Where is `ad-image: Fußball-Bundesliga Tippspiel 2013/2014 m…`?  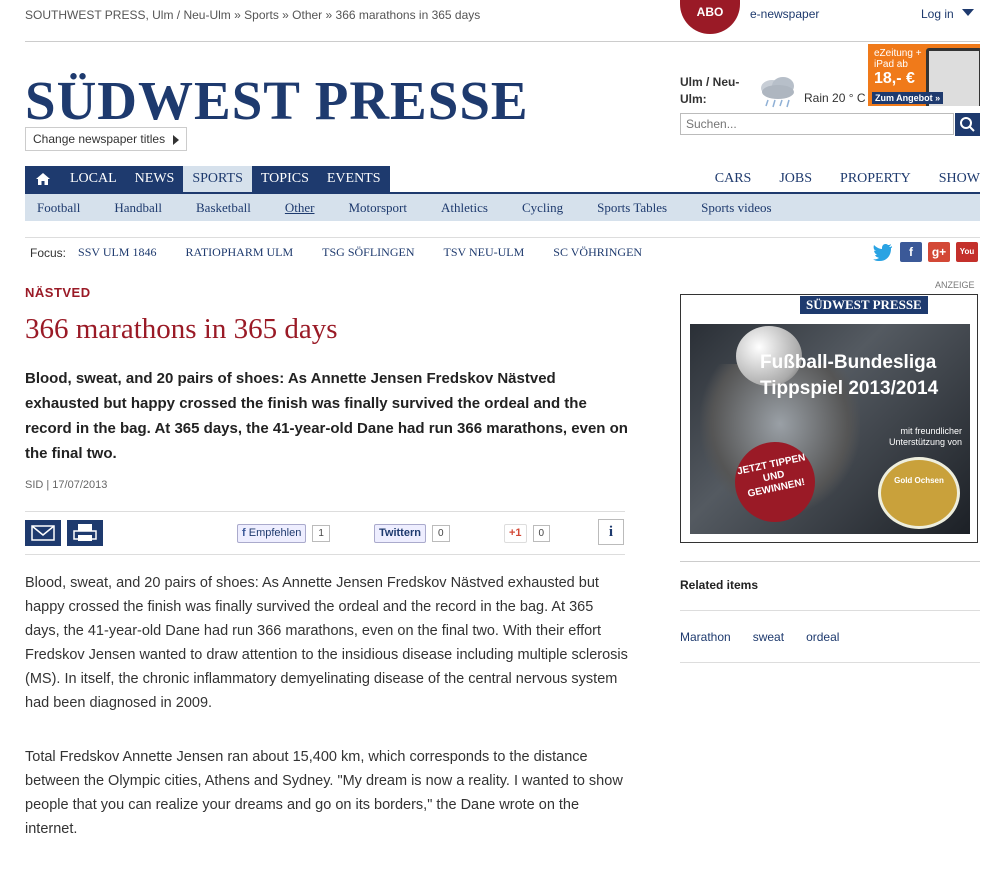
ad-image: Fußball-Bundesliga Tippspiel 2013/2014 m… is located at coordinates (830, 429).